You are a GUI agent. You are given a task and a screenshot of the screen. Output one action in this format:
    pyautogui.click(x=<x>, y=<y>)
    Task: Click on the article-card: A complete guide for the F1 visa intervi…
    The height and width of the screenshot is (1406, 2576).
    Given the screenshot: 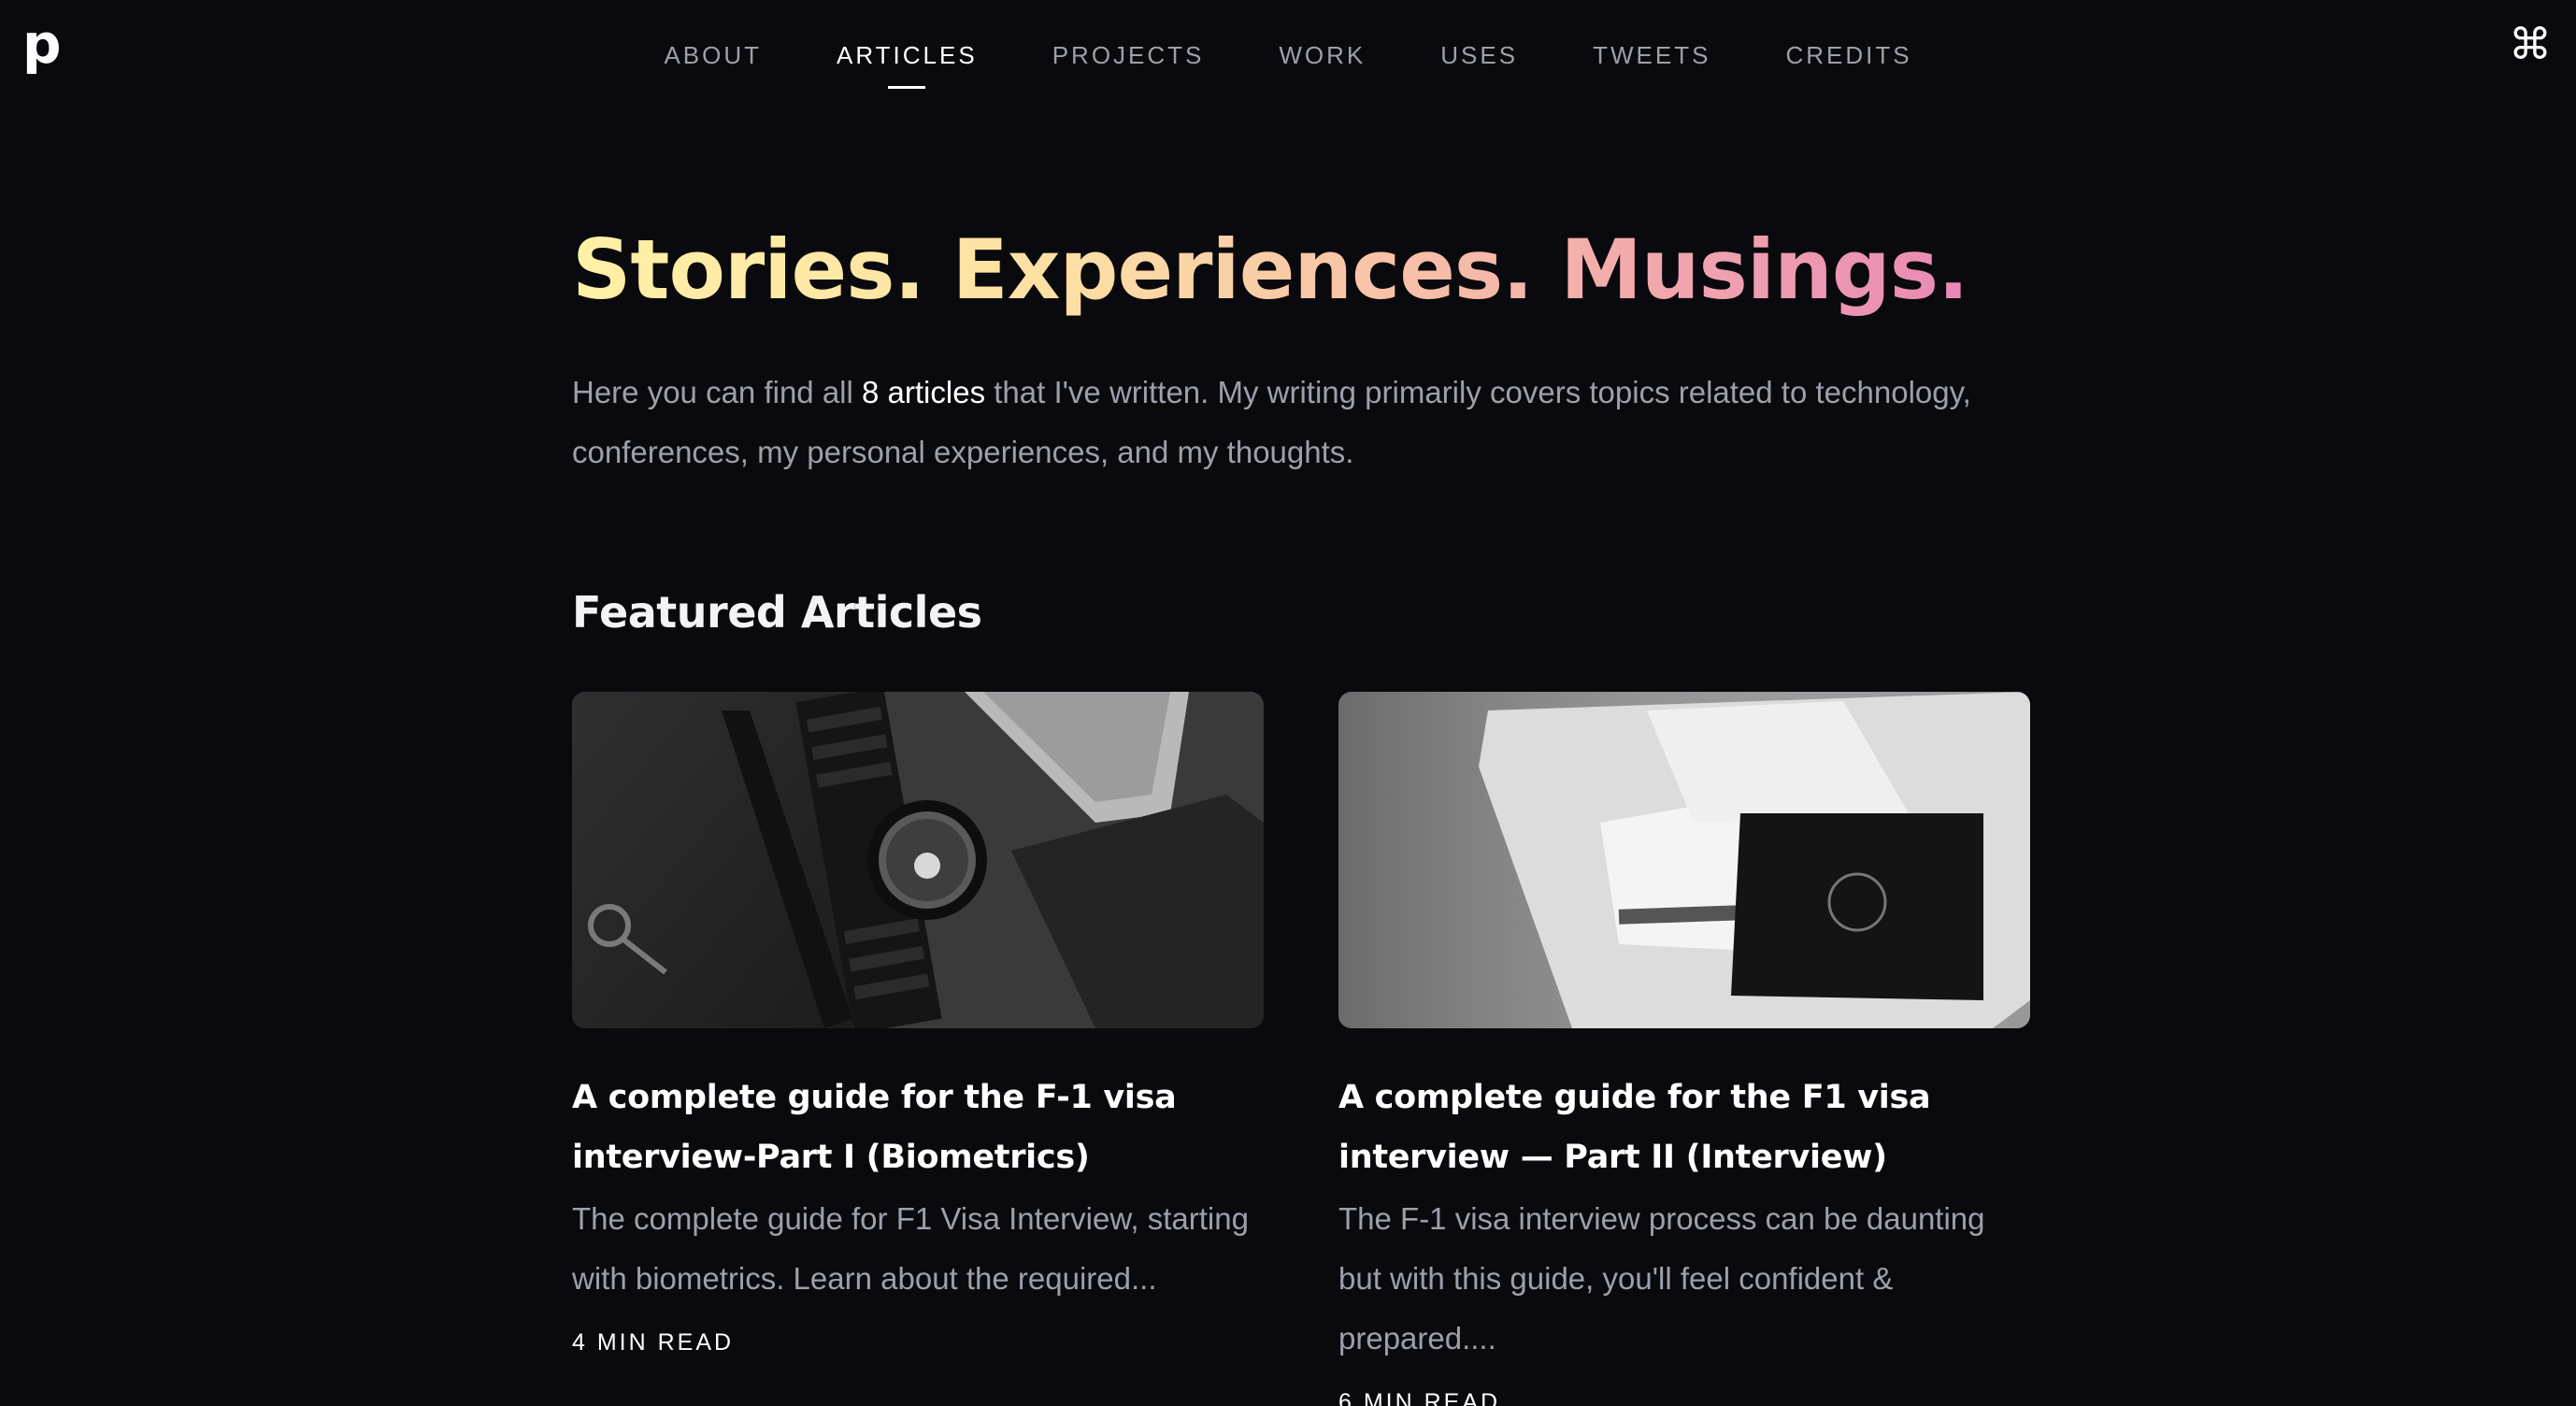 What is the action you would take?
    pyautogui.click(x=1684, y=1048)
    